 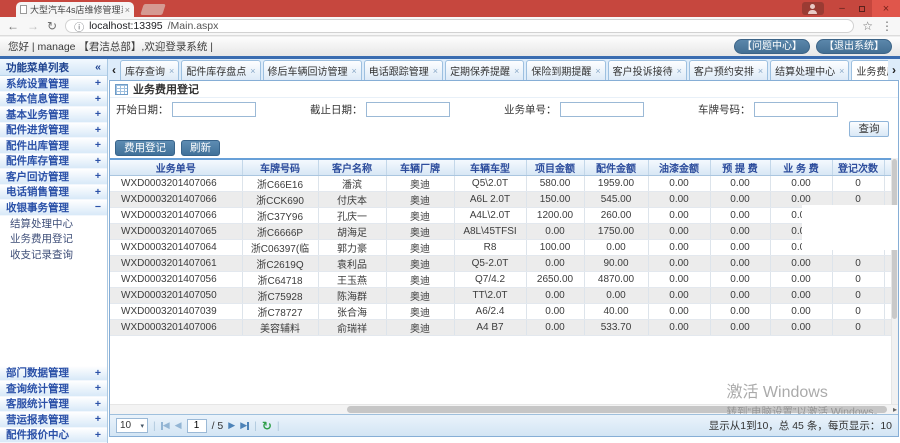 What do you see at coordinates (145, 148) in the screenshot?
I see `fee-register-button: 费用登记` at bounding box center [145, 148].